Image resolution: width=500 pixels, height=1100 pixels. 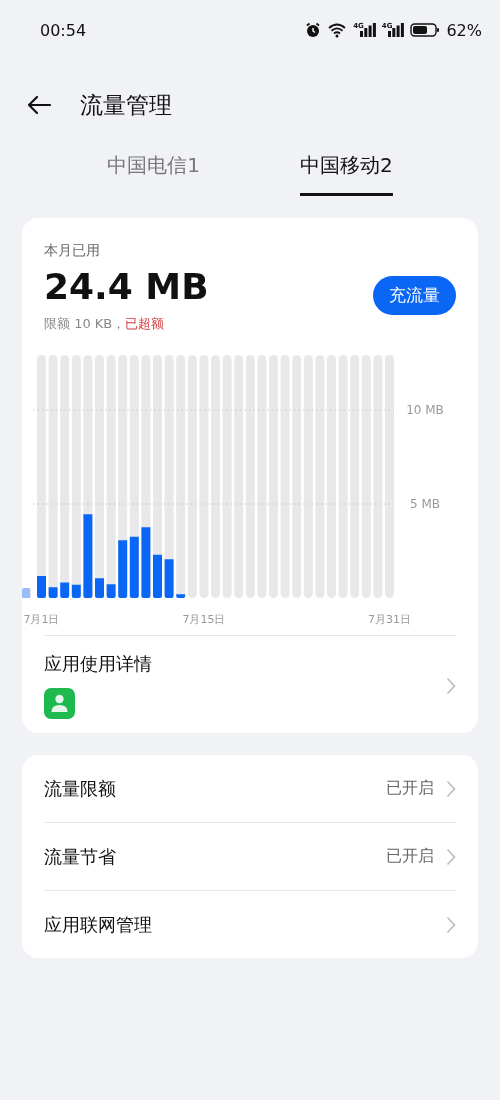 I want to click on usage-amount: 24.4 MB, so click(x=126, y=286).